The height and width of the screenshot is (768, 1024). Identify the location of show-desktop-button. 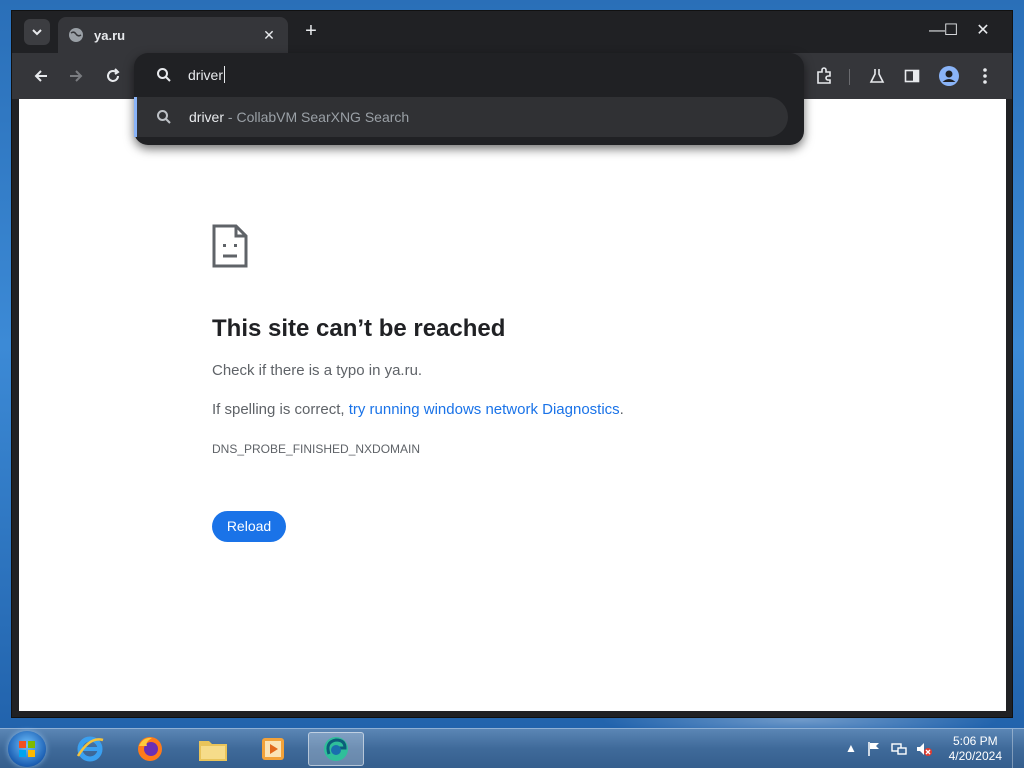
(1018, 748).